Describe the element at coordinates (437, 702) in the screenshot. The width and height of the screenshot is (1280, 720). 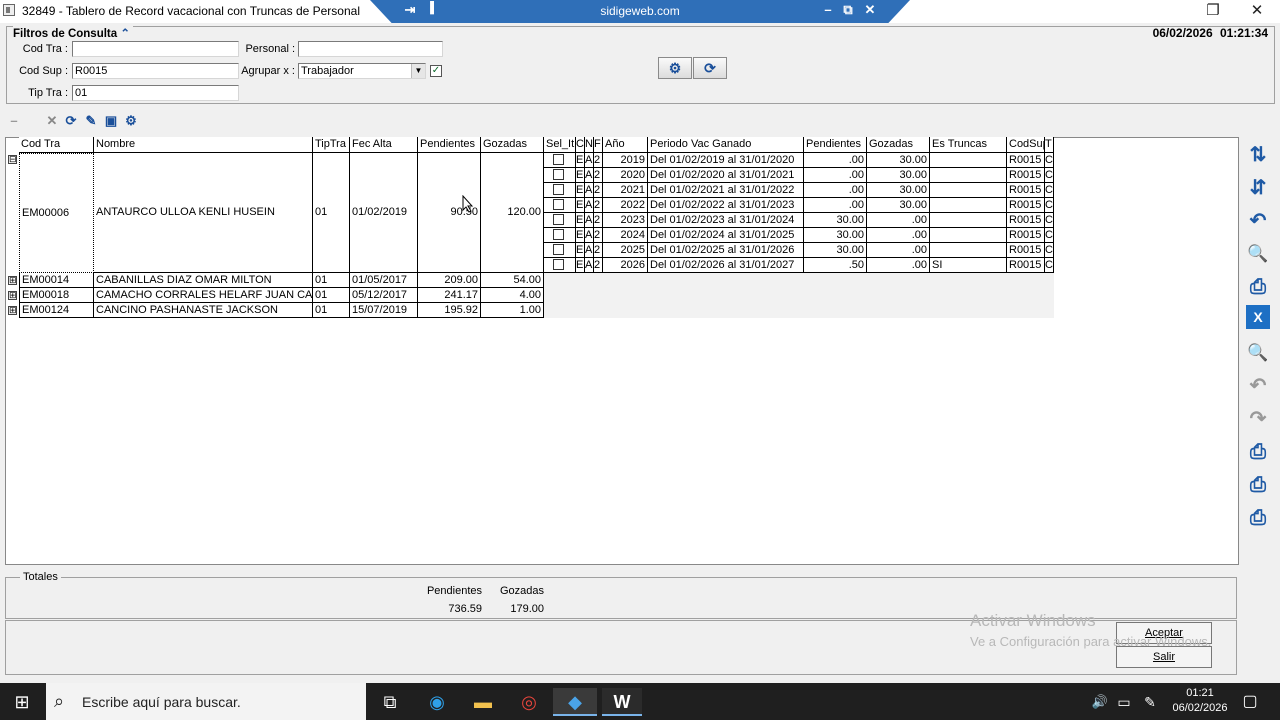
I see `edge-icon: ◉` at that location.